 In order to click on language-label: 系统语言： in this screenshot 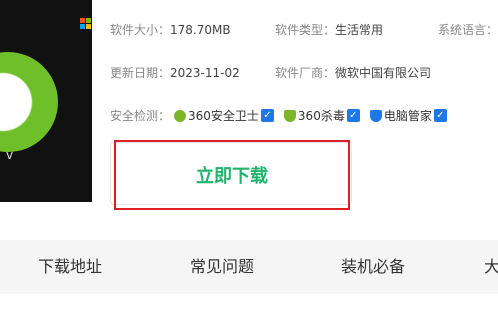, I will do `click(468, 30)`.